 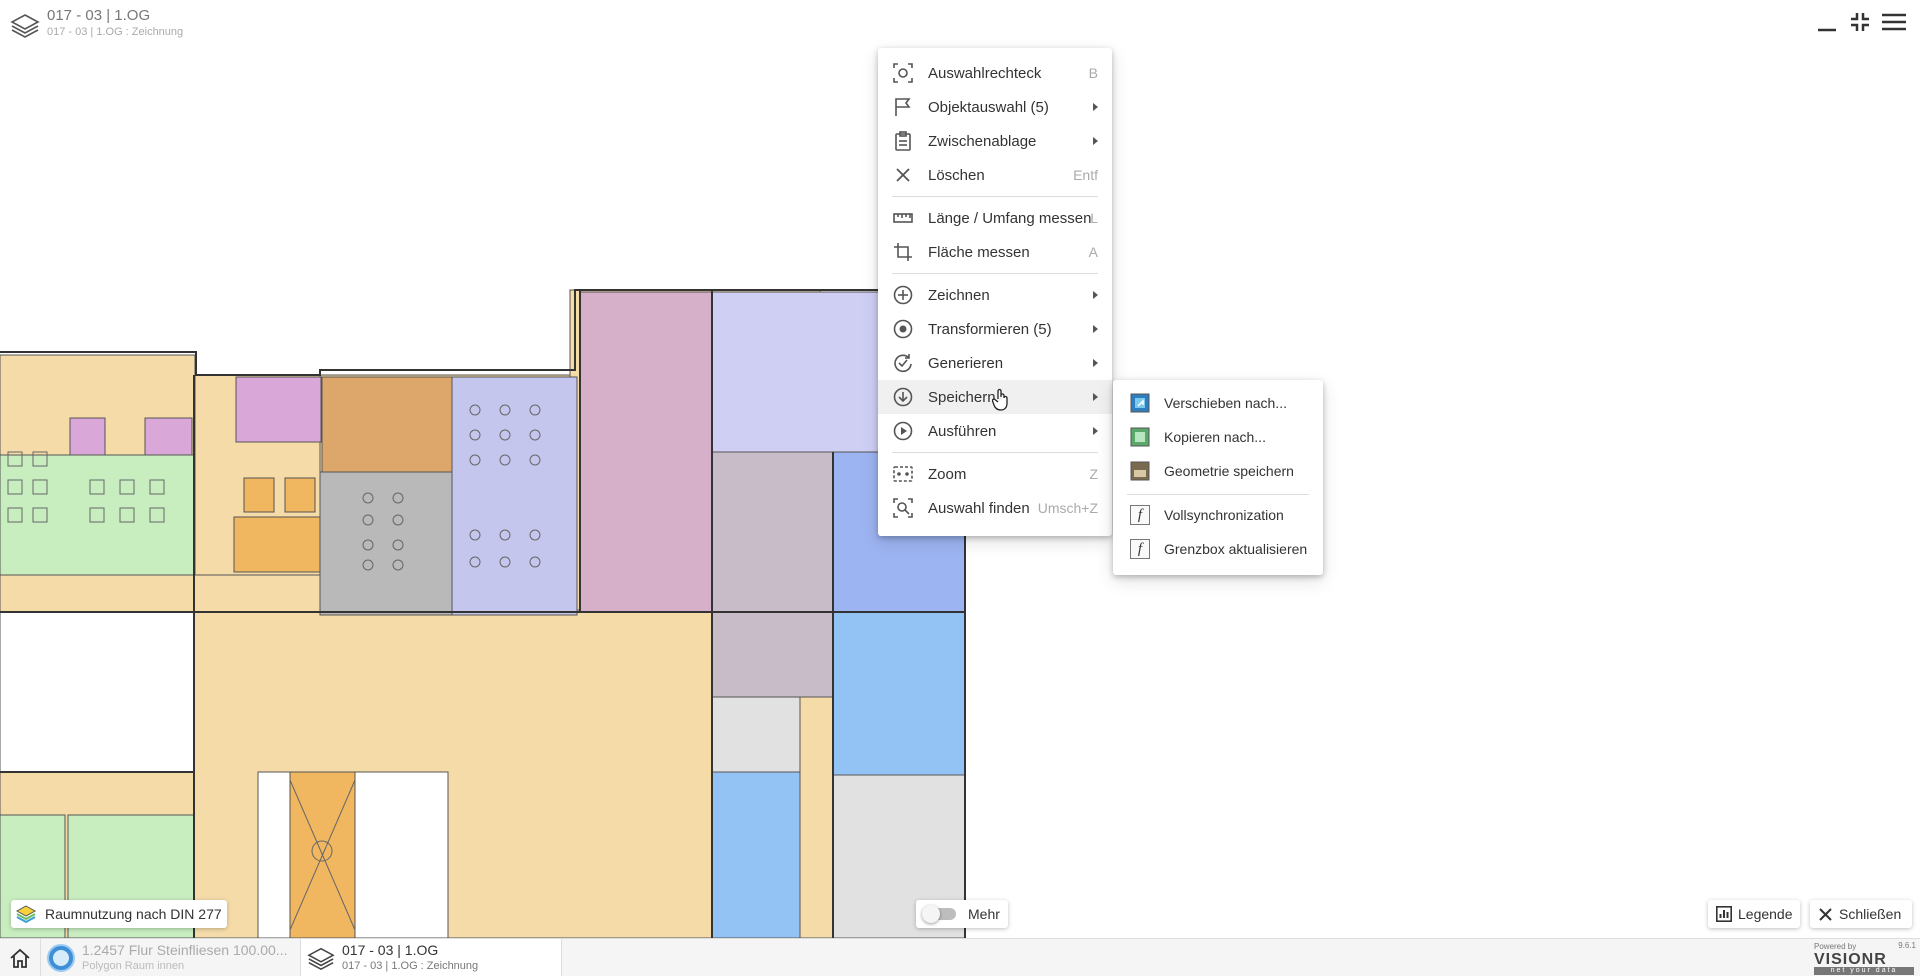 What do you see at coordinates (903, 363) in the screenshot?
I see `refresh-check-icon` at bounding box center [903, 363].